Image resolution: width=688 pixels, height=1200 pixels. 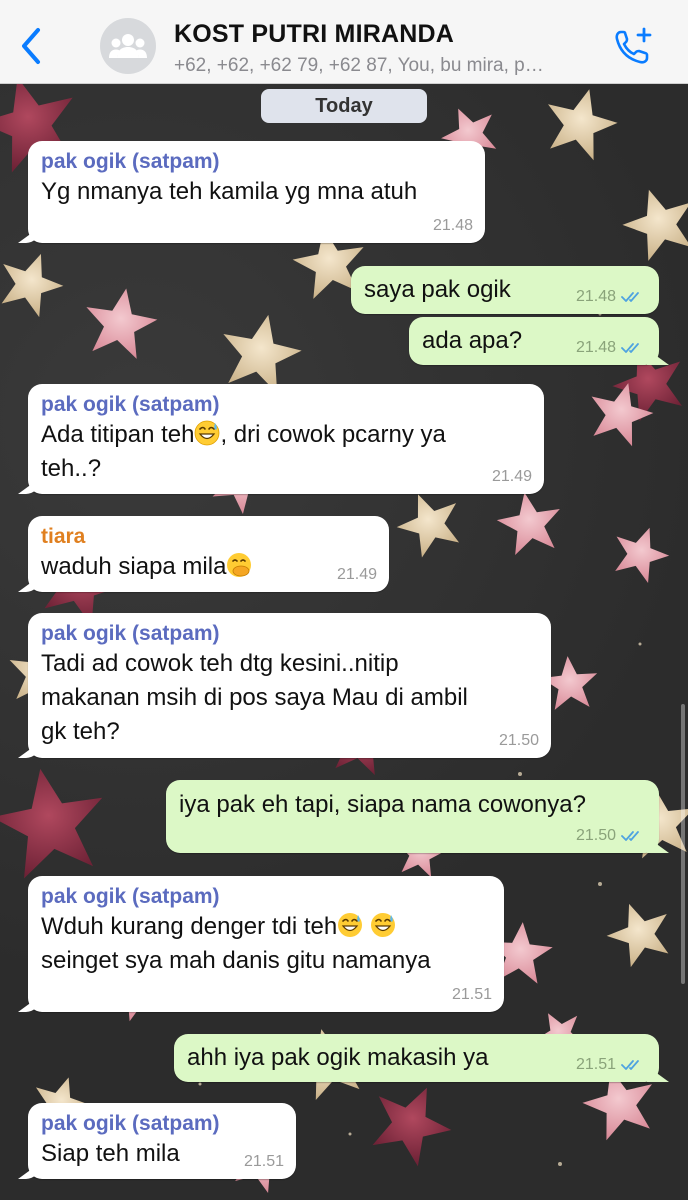 I want to click on message-outgoing: ahh iya pak ogik makasih ya 21.51, so click(x=416, y=1058).